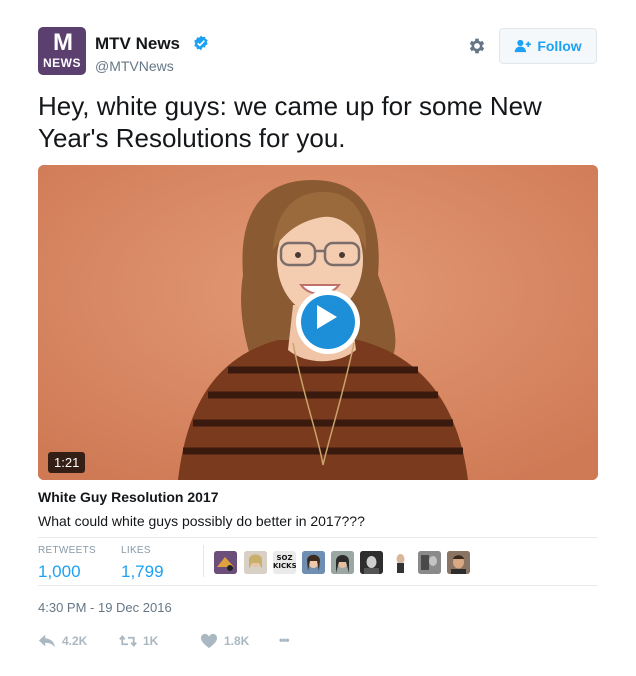 The image size is (636, 676). I want to click on liker-avatar-2-image, so click(255, 562).